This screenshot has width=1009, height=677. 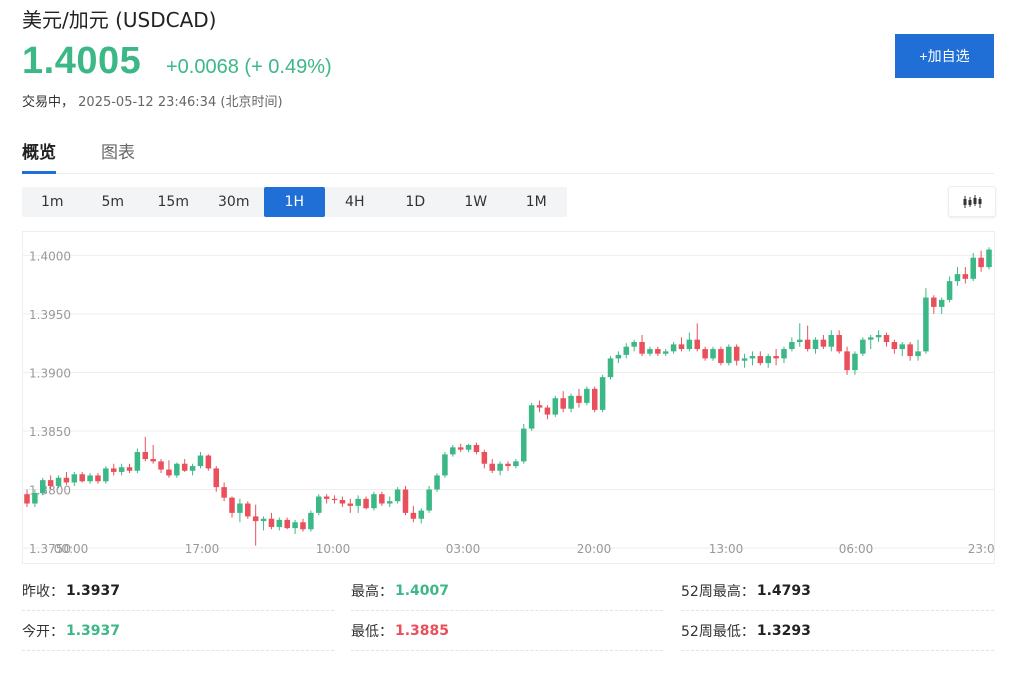 I want to click on stat-open-label: 今开：, so click(x=43, y=632).